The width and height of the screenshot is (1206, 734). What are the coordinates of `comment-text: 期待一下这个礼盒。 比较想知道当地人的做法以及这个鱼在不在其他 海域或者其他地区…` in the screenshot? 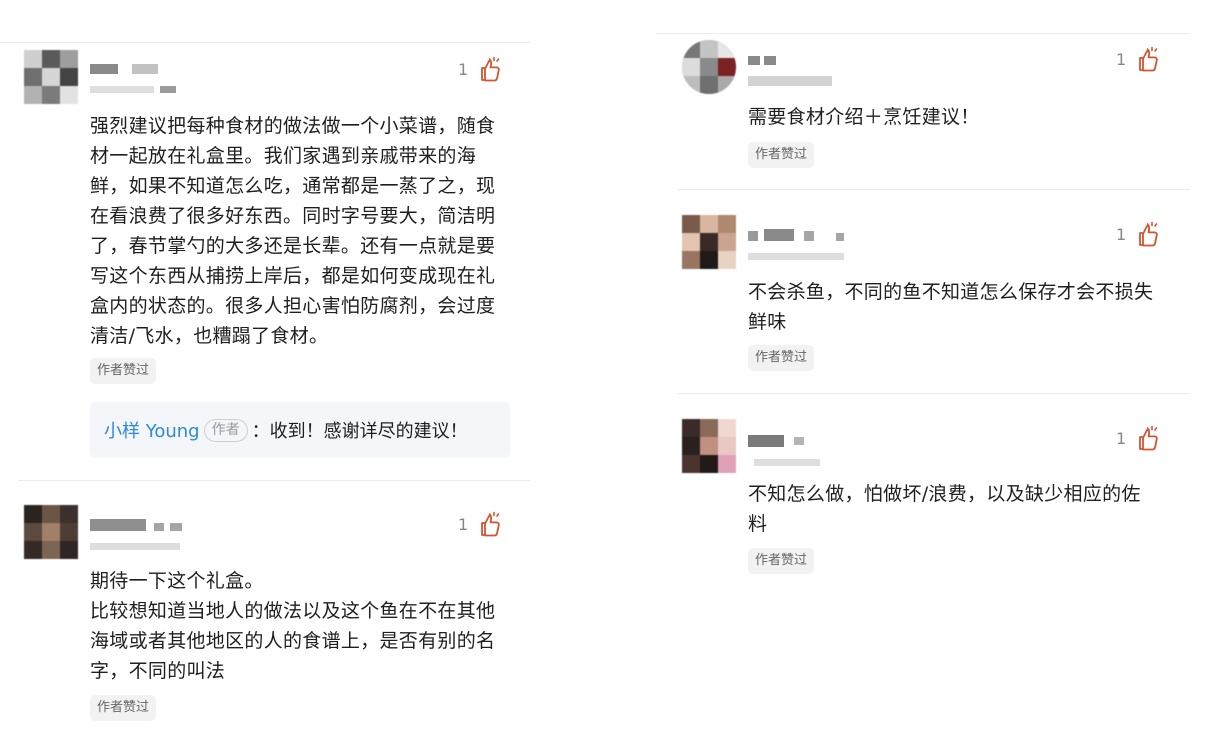 It's located at (293, 626).